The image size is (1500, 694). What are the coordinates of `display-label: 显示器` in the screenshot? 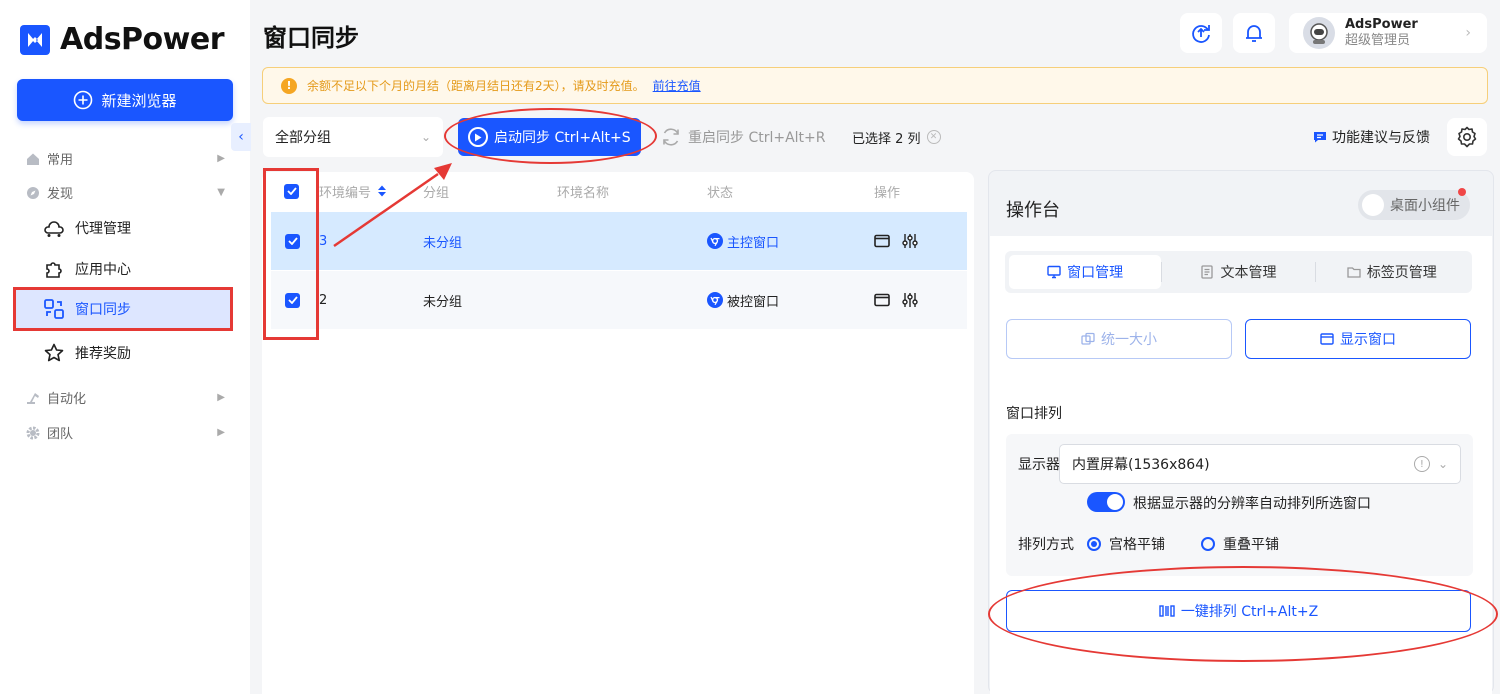 It's located at (1039, 465).